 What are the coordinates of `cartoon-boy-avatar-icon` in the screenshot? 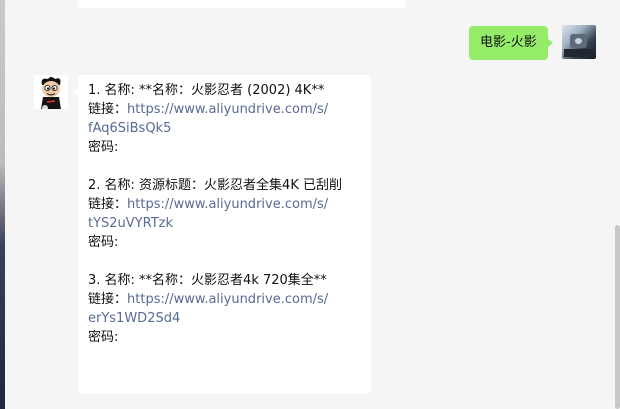 It's located at (51, 92).